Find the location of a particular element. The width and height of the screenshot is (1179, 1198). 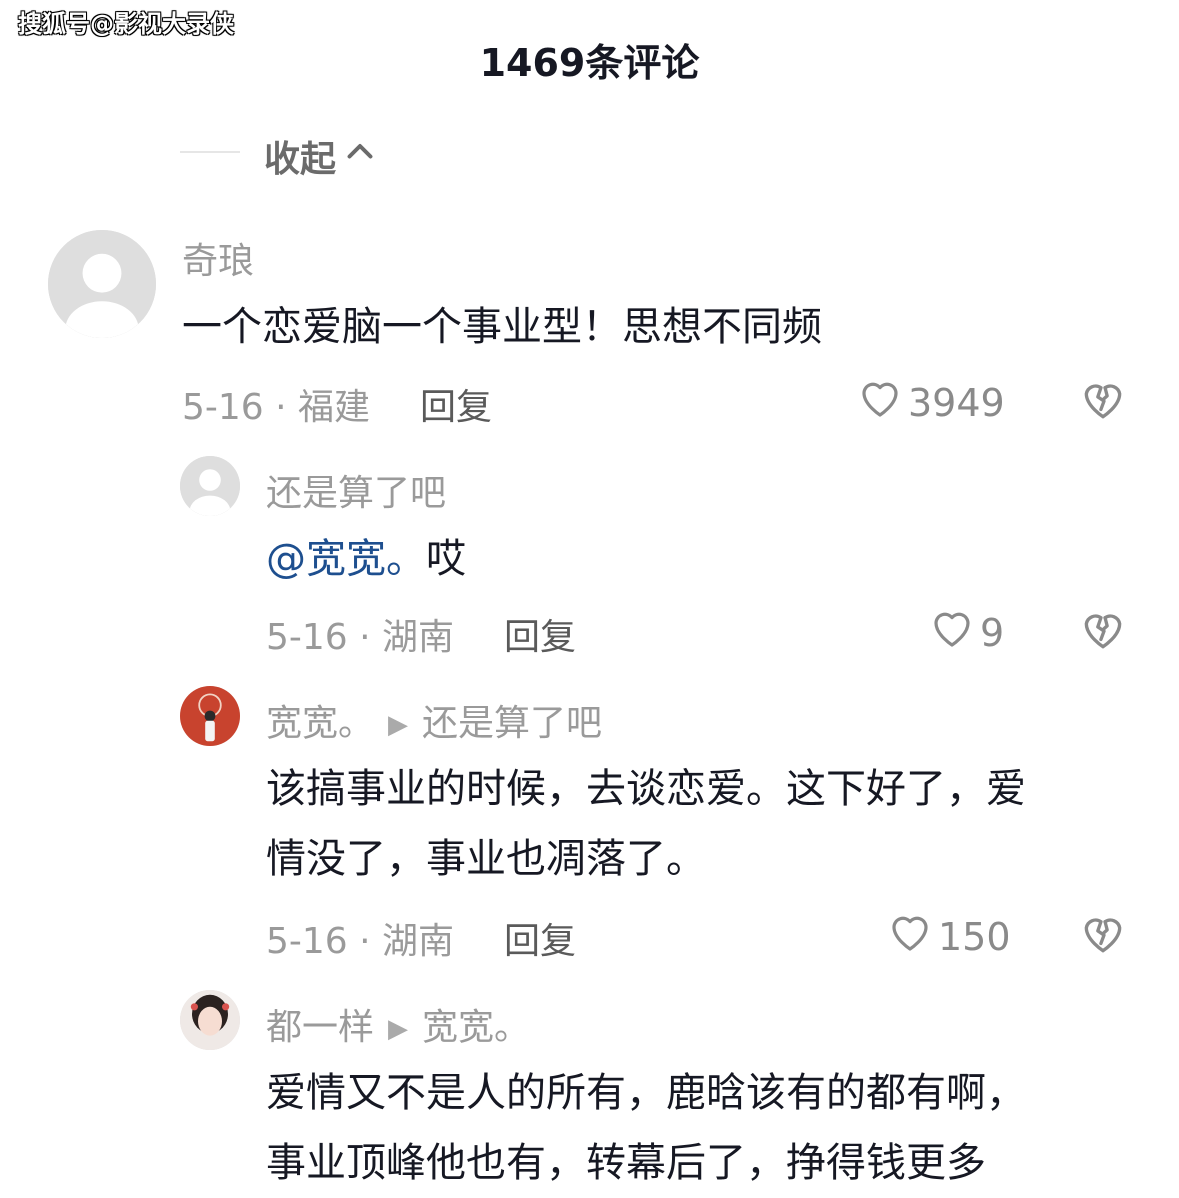

like-button: 3949 is located at coordinates (930, 402).